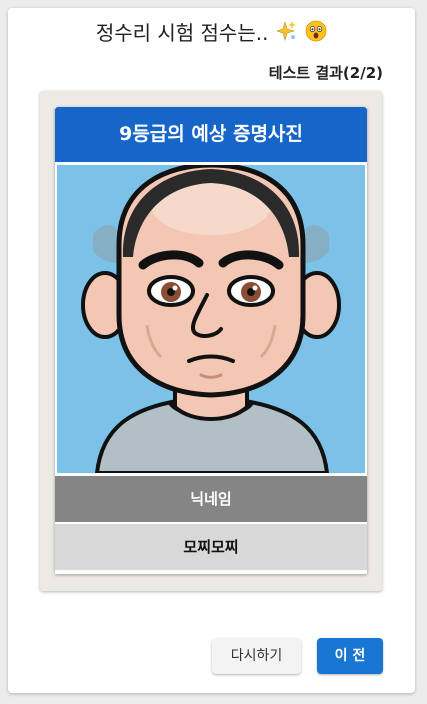  I want to click on nickname-label: 닉네임, so click(211, 499).